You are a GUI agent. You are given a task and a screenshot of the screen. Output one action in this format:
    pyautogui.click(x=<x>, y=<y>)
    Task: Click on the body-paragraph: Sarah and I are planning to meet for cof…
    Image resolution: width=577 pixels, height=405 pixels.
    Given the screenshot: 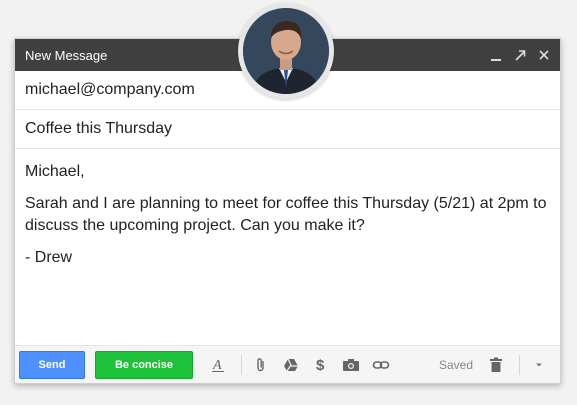 What is the action you would take?
    pyautogui.click(x=286, y=214)
    